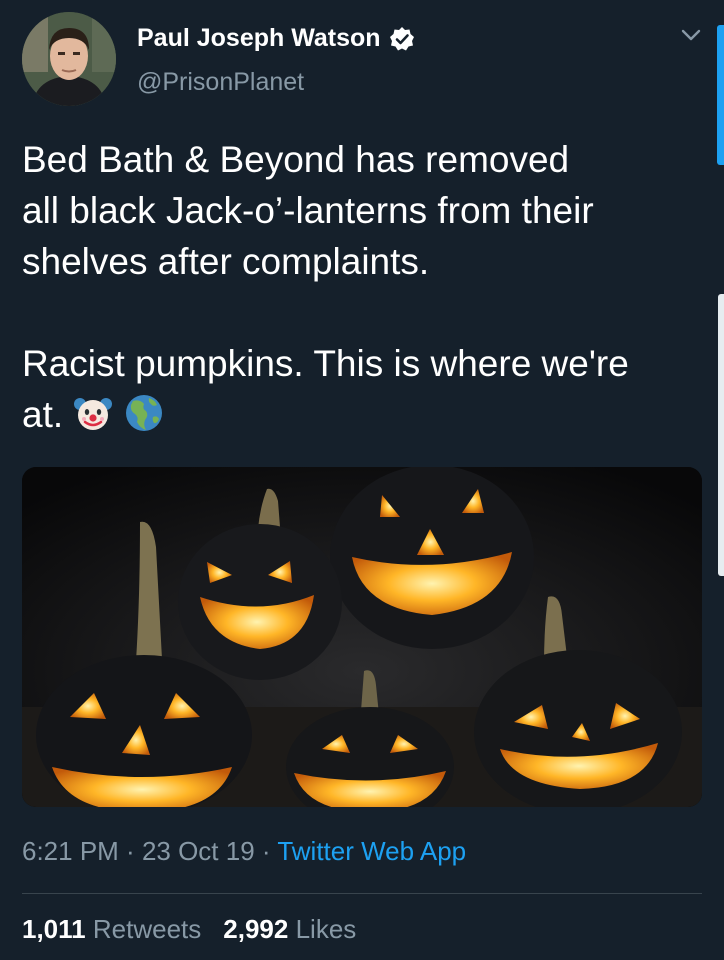 The image size is (724, 960). I want to click on chevron-down-icon, so click(691, 35).